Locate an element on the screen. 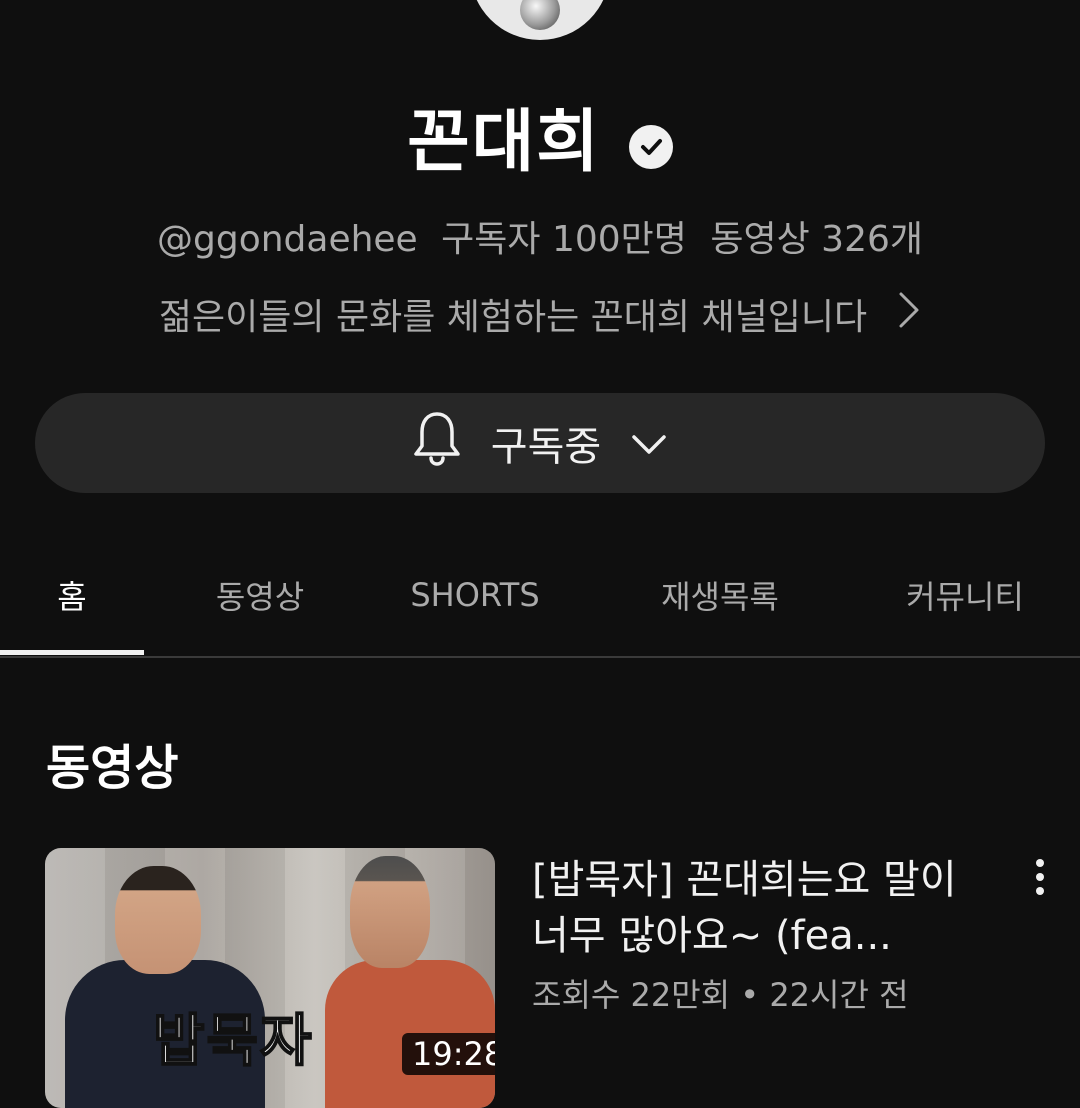  video-views: 조회수 22만회 is located at coordinates (631, 995).